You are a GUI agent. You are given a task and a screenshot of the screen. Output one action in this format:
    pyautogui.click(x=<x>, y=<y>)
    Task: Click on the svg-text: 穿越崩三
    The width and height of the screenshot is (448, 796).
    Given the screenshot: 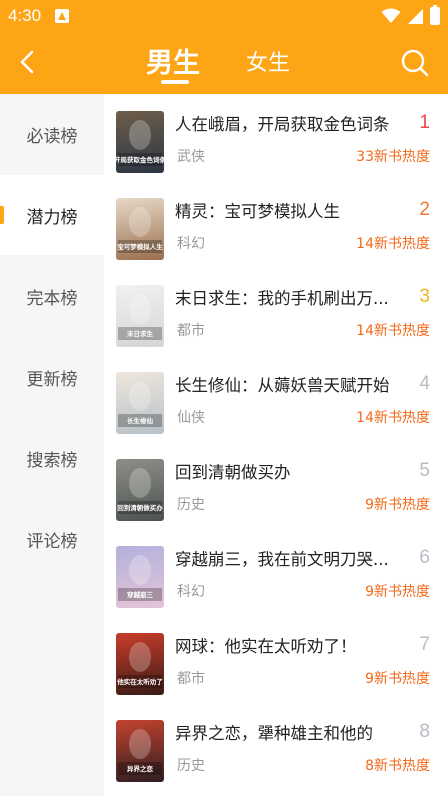 What is the action you would take?
    pyautogui.click(x=140, y=594)
    